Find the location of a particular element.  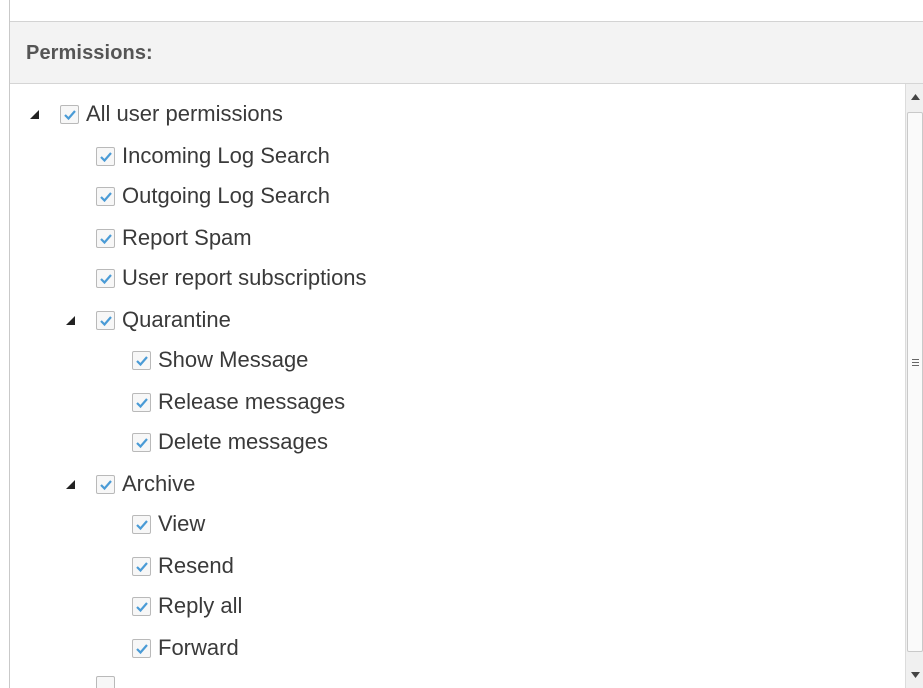

checkbox-delete-messages is located at coordinates (141, 442).